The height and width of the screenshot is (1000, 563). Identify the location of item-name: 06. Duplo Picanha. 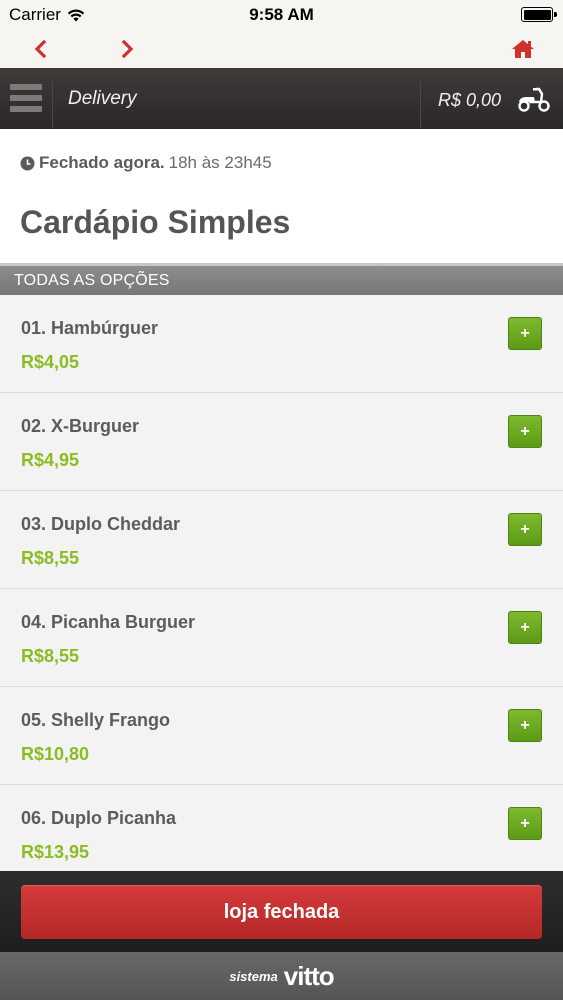
(99, 818).